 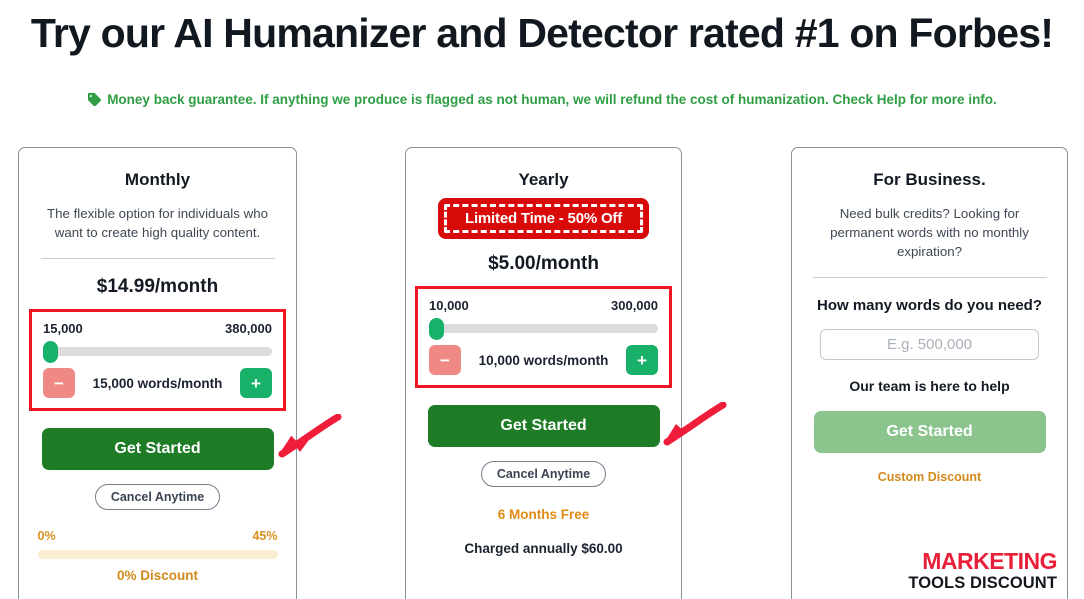 I want to click on discount-min-label: 0%, so click(x=46, y=536).